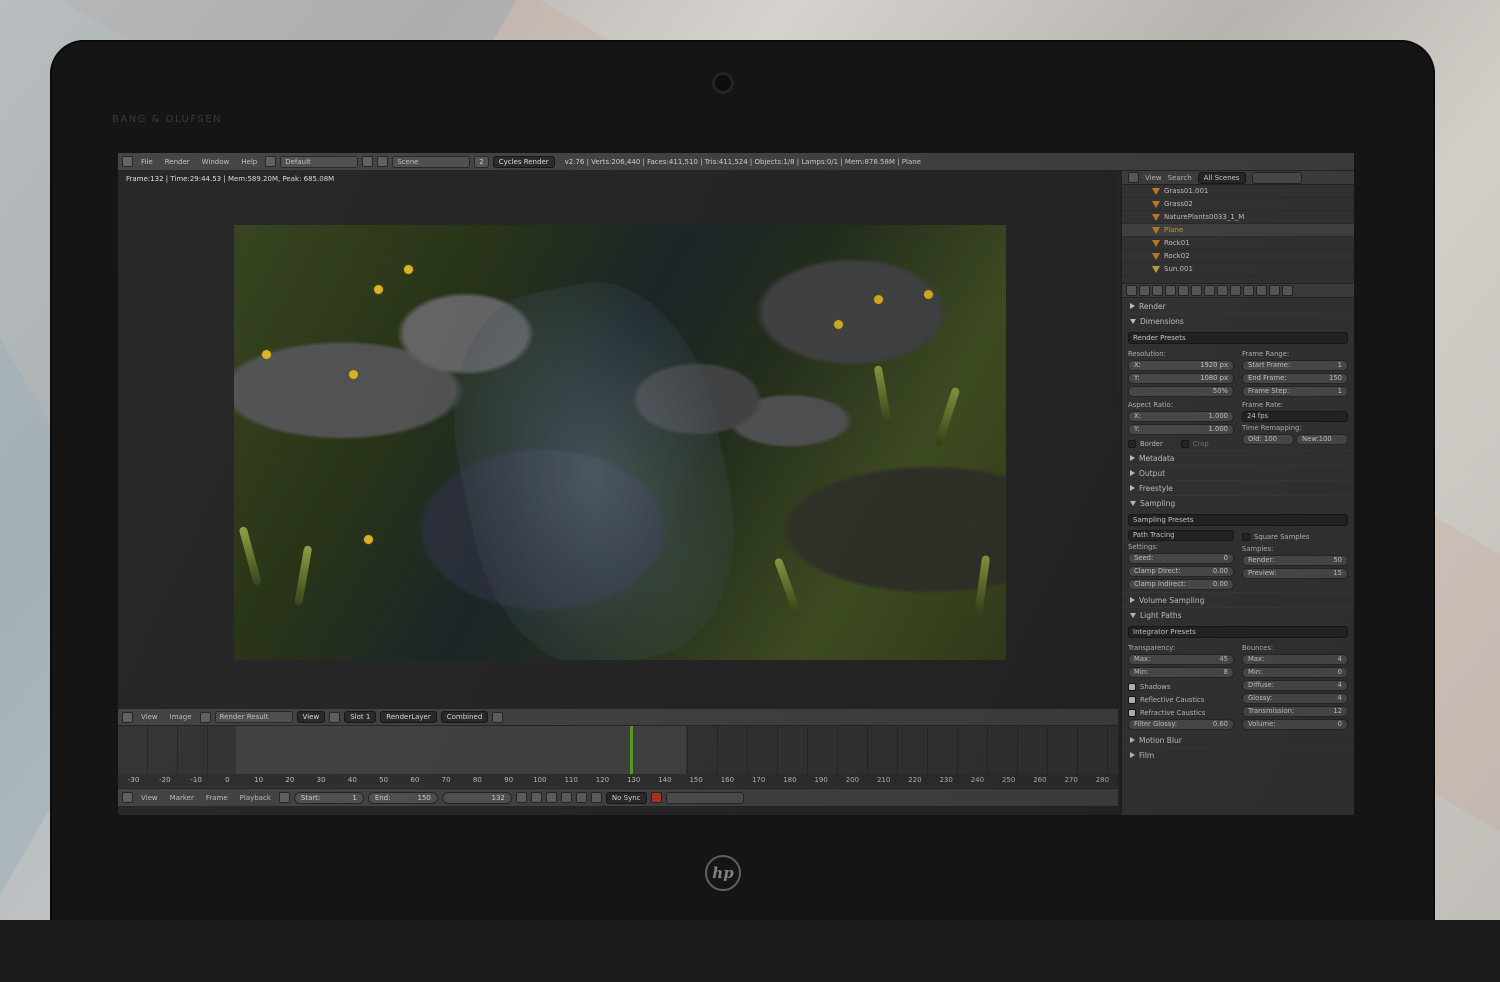 The width and height of the screenshot is (1500, 982). Describe the element at coordinates (1181, 535) in the screenshot. I see `integrator-select: Path Tracing` at that location.